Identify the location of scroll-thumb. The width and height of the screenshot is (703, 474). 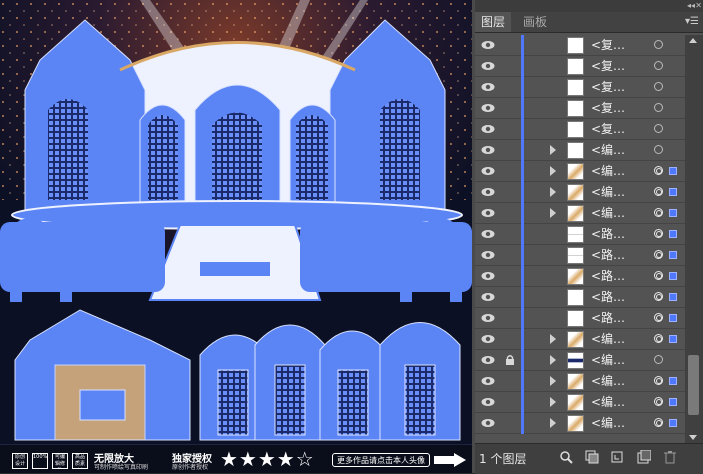
(693, 385).